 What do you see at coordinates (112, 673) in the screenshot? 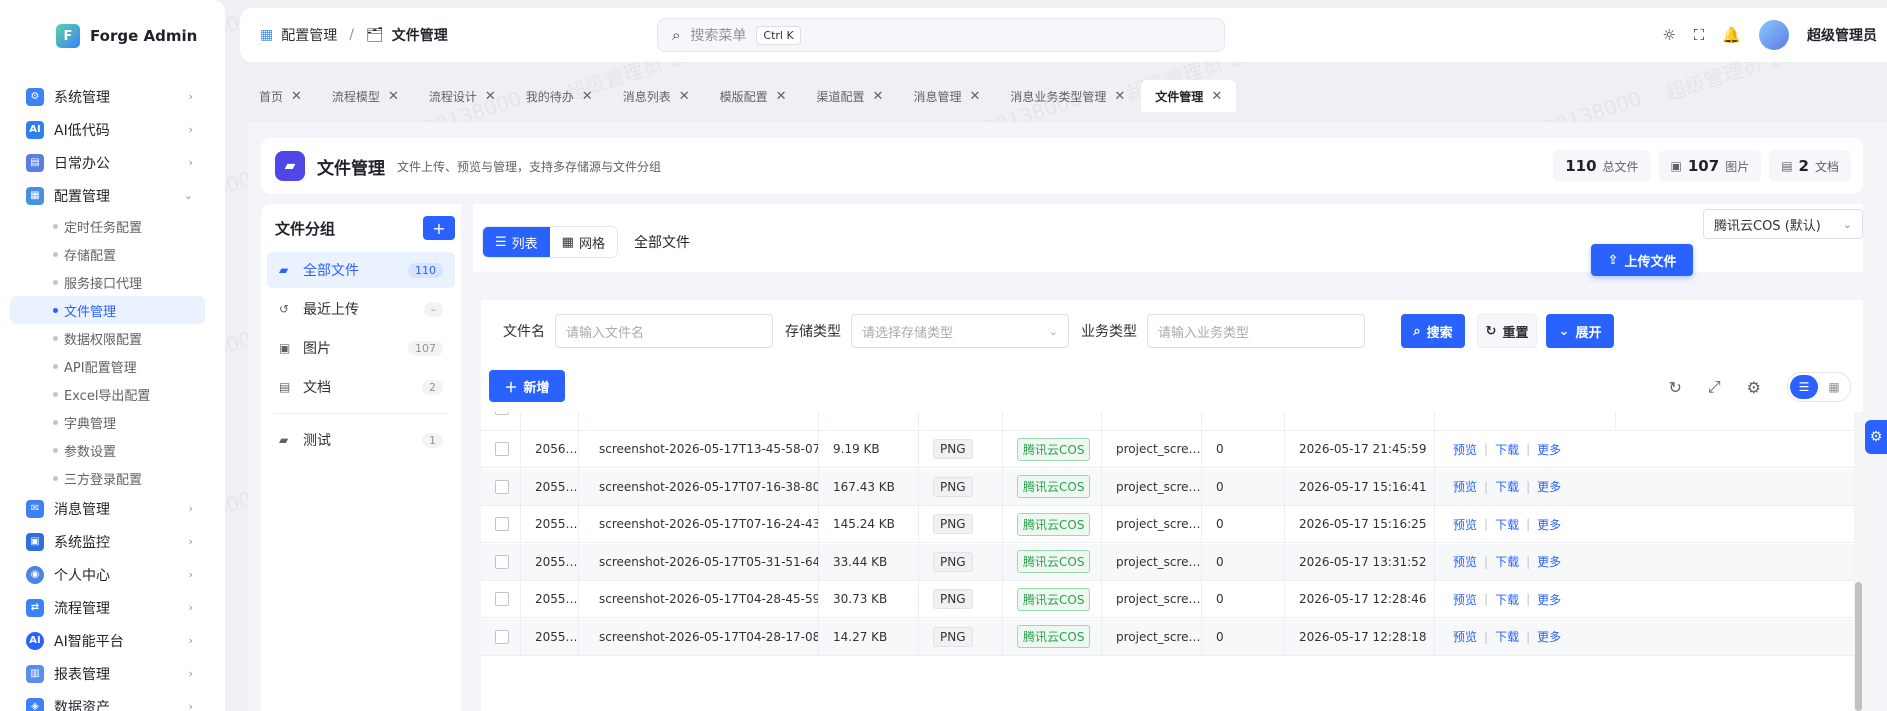
I see `sidebar-item-report: ▥ 报表管理 ›` at bounding box center [112, 673].